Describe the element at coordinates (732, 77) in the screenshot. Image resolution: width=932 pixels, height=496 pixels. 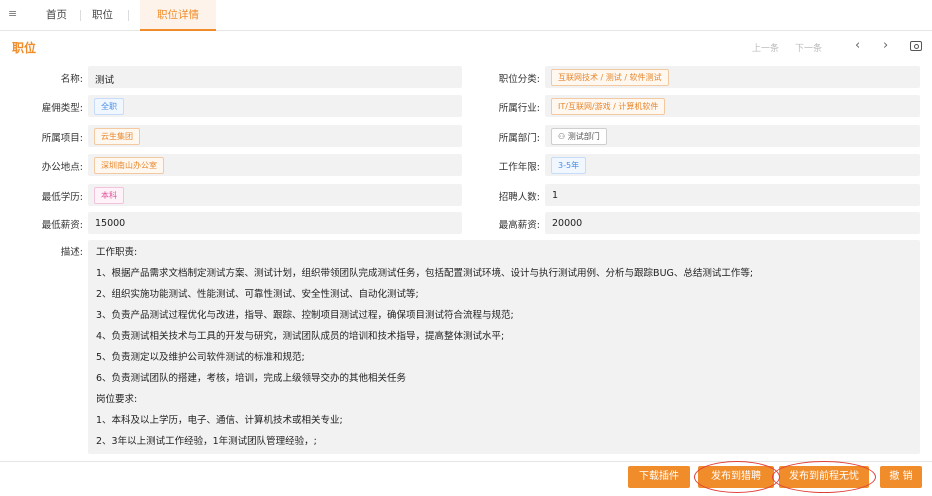
I see `category-field: 互联网技术 / 测试 / 软件测试` at that location.